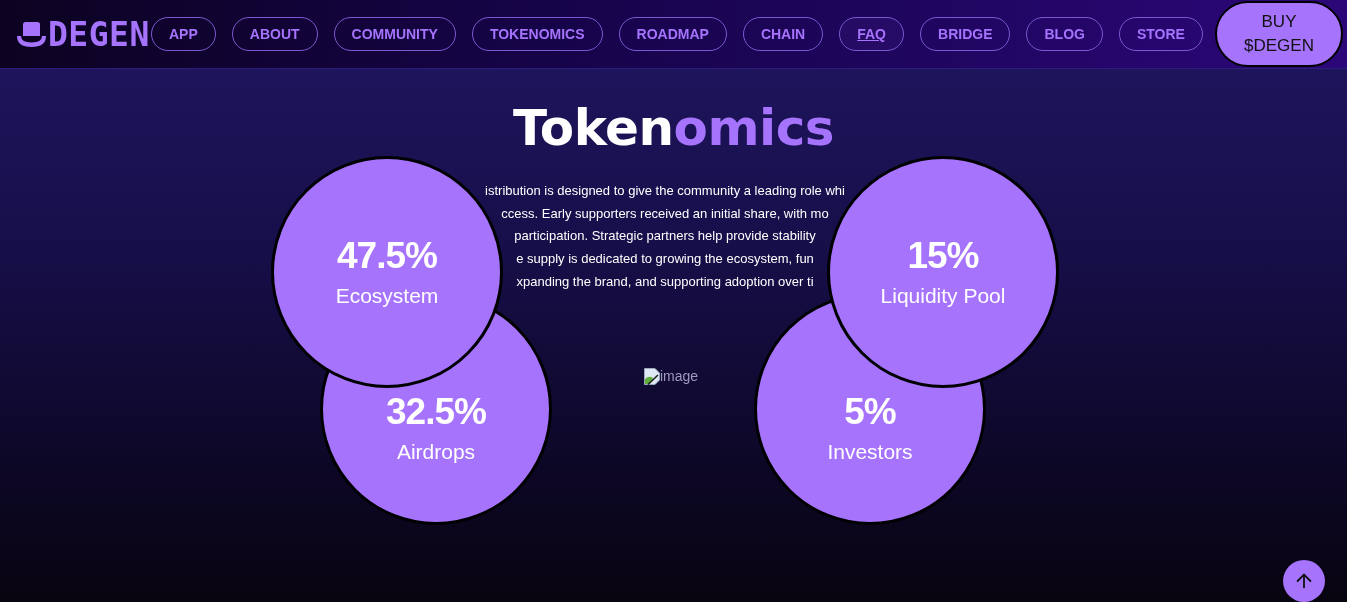 Image resolution: width=1347 pixels, height=602 pixels. Describe the element at coordinates (665, 259) in the screenshot. I see `description-line: e supply is dedicated to growing the ecosystem, fun` at that location.